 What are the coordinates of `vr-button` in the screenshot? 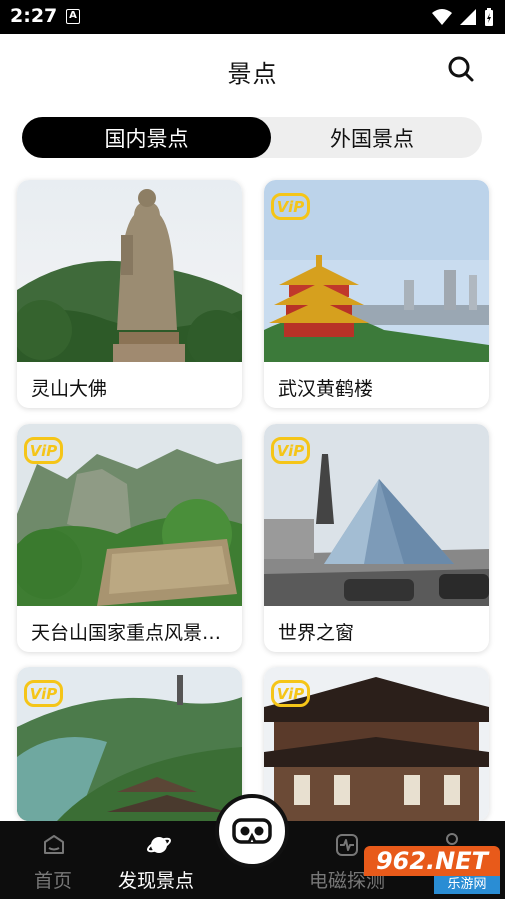 It's located at (252, 831).